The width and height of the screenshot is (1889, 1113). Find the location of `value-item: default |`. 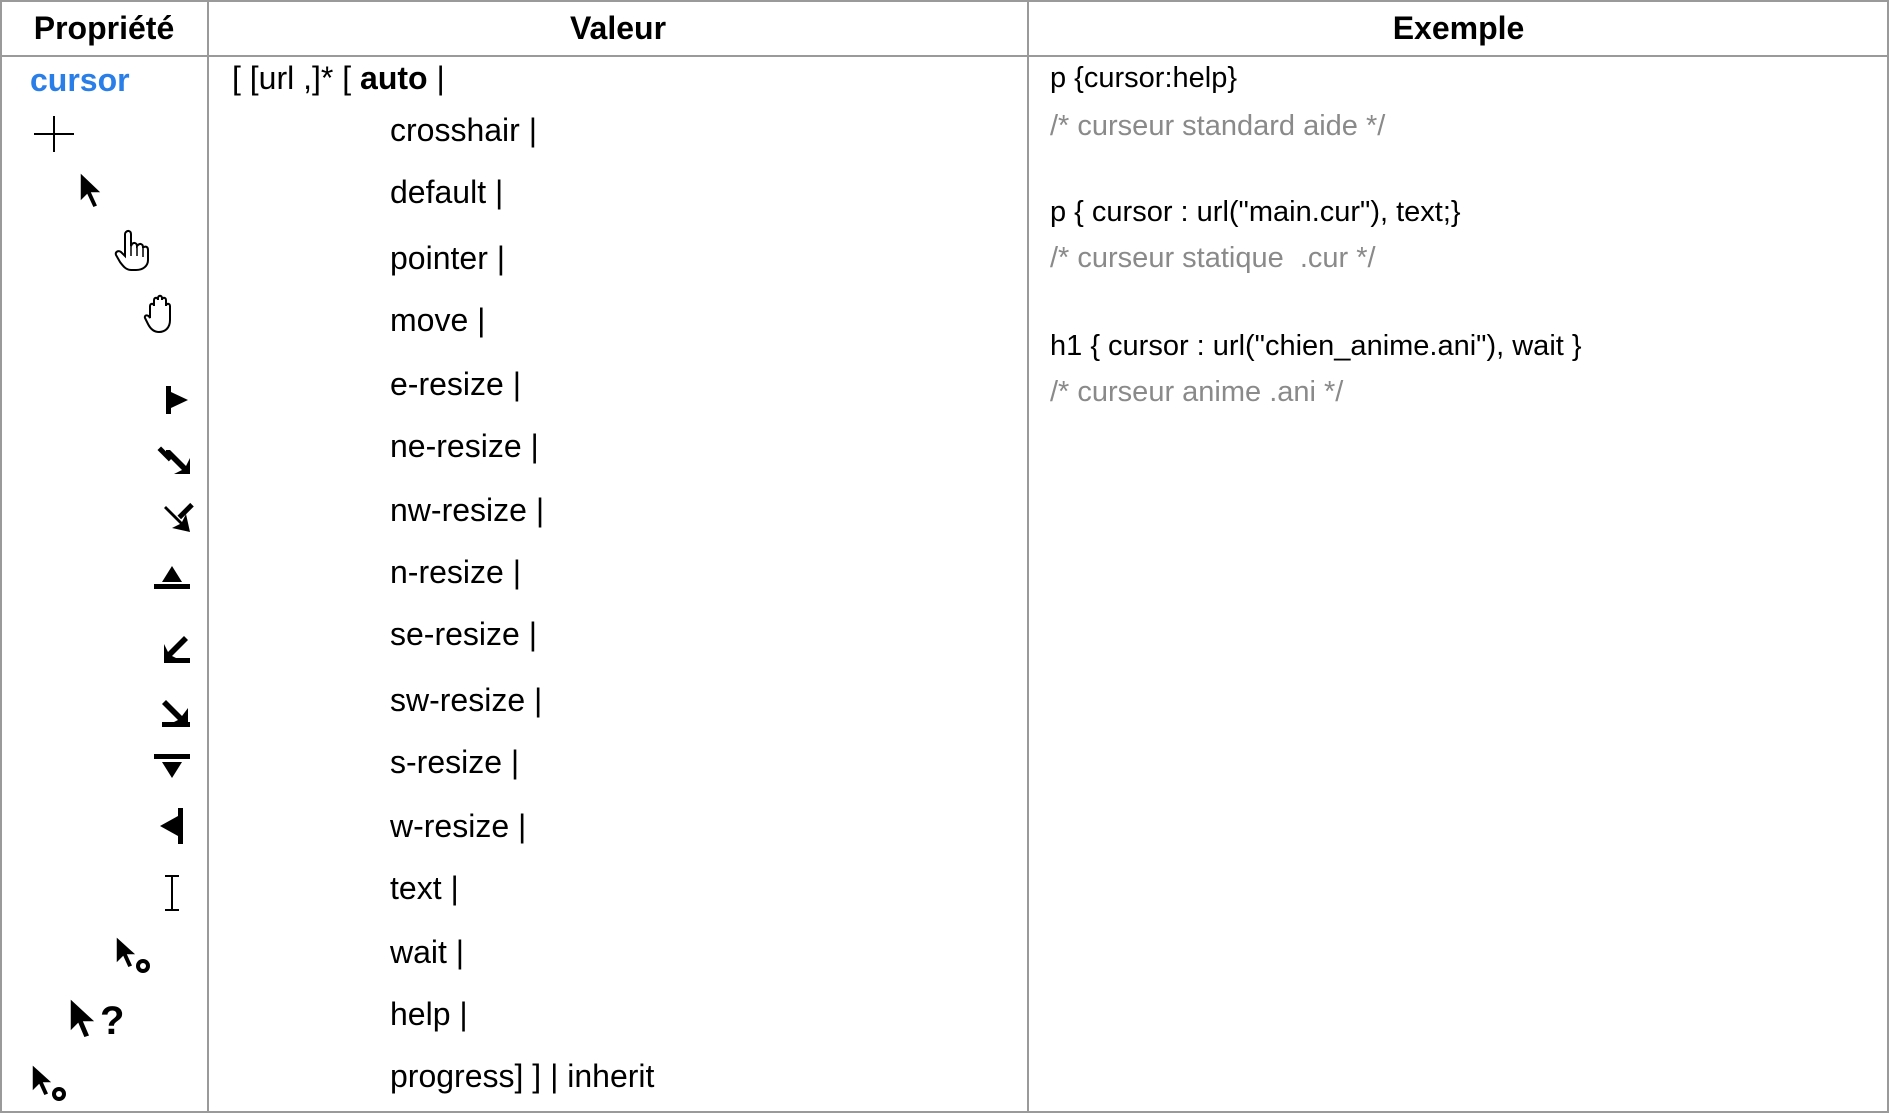

value-item: default | is located at coordinates (447, 192).